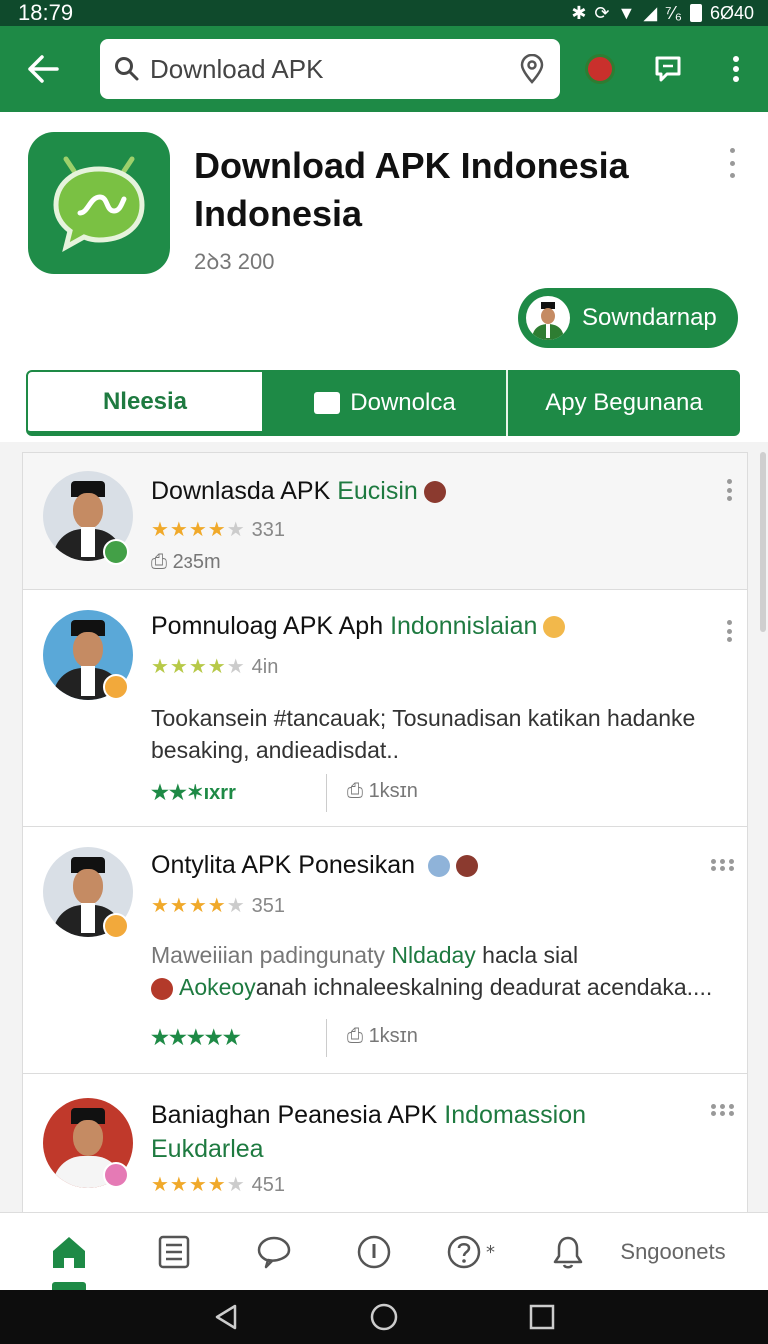 This screenshot has width=768, height=1344. Describe the element at coordinates (600, 69) in the screenshot. I see `profile-flag-icon` at that location.